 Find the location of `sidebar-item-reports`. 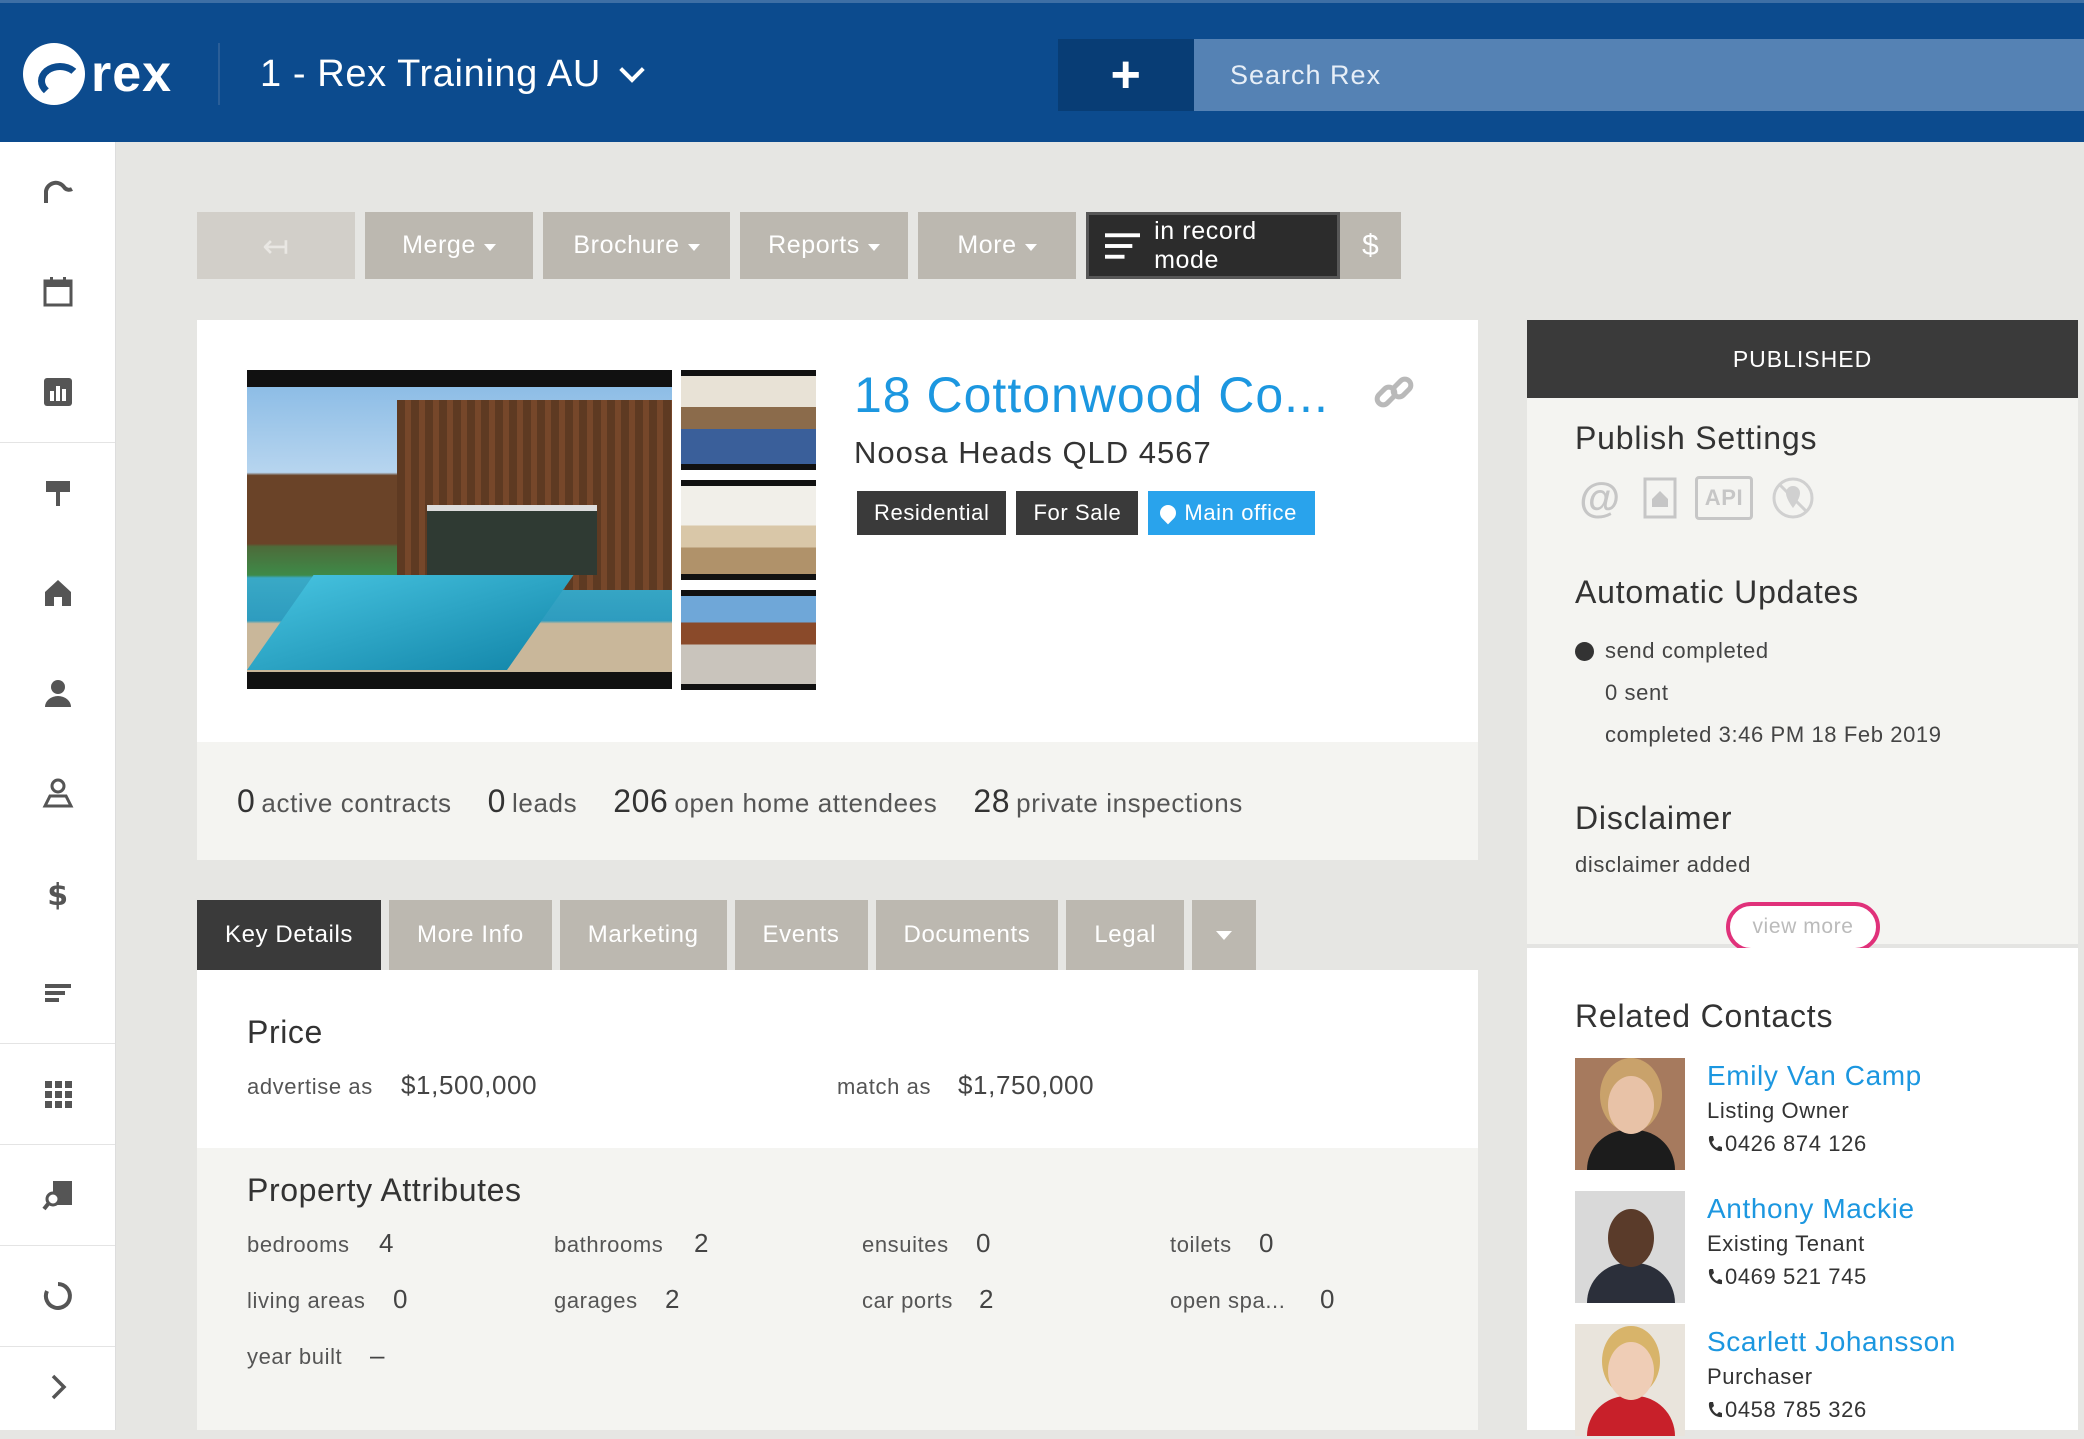

sidebar-item-reports is located at coordinates (57, 392).